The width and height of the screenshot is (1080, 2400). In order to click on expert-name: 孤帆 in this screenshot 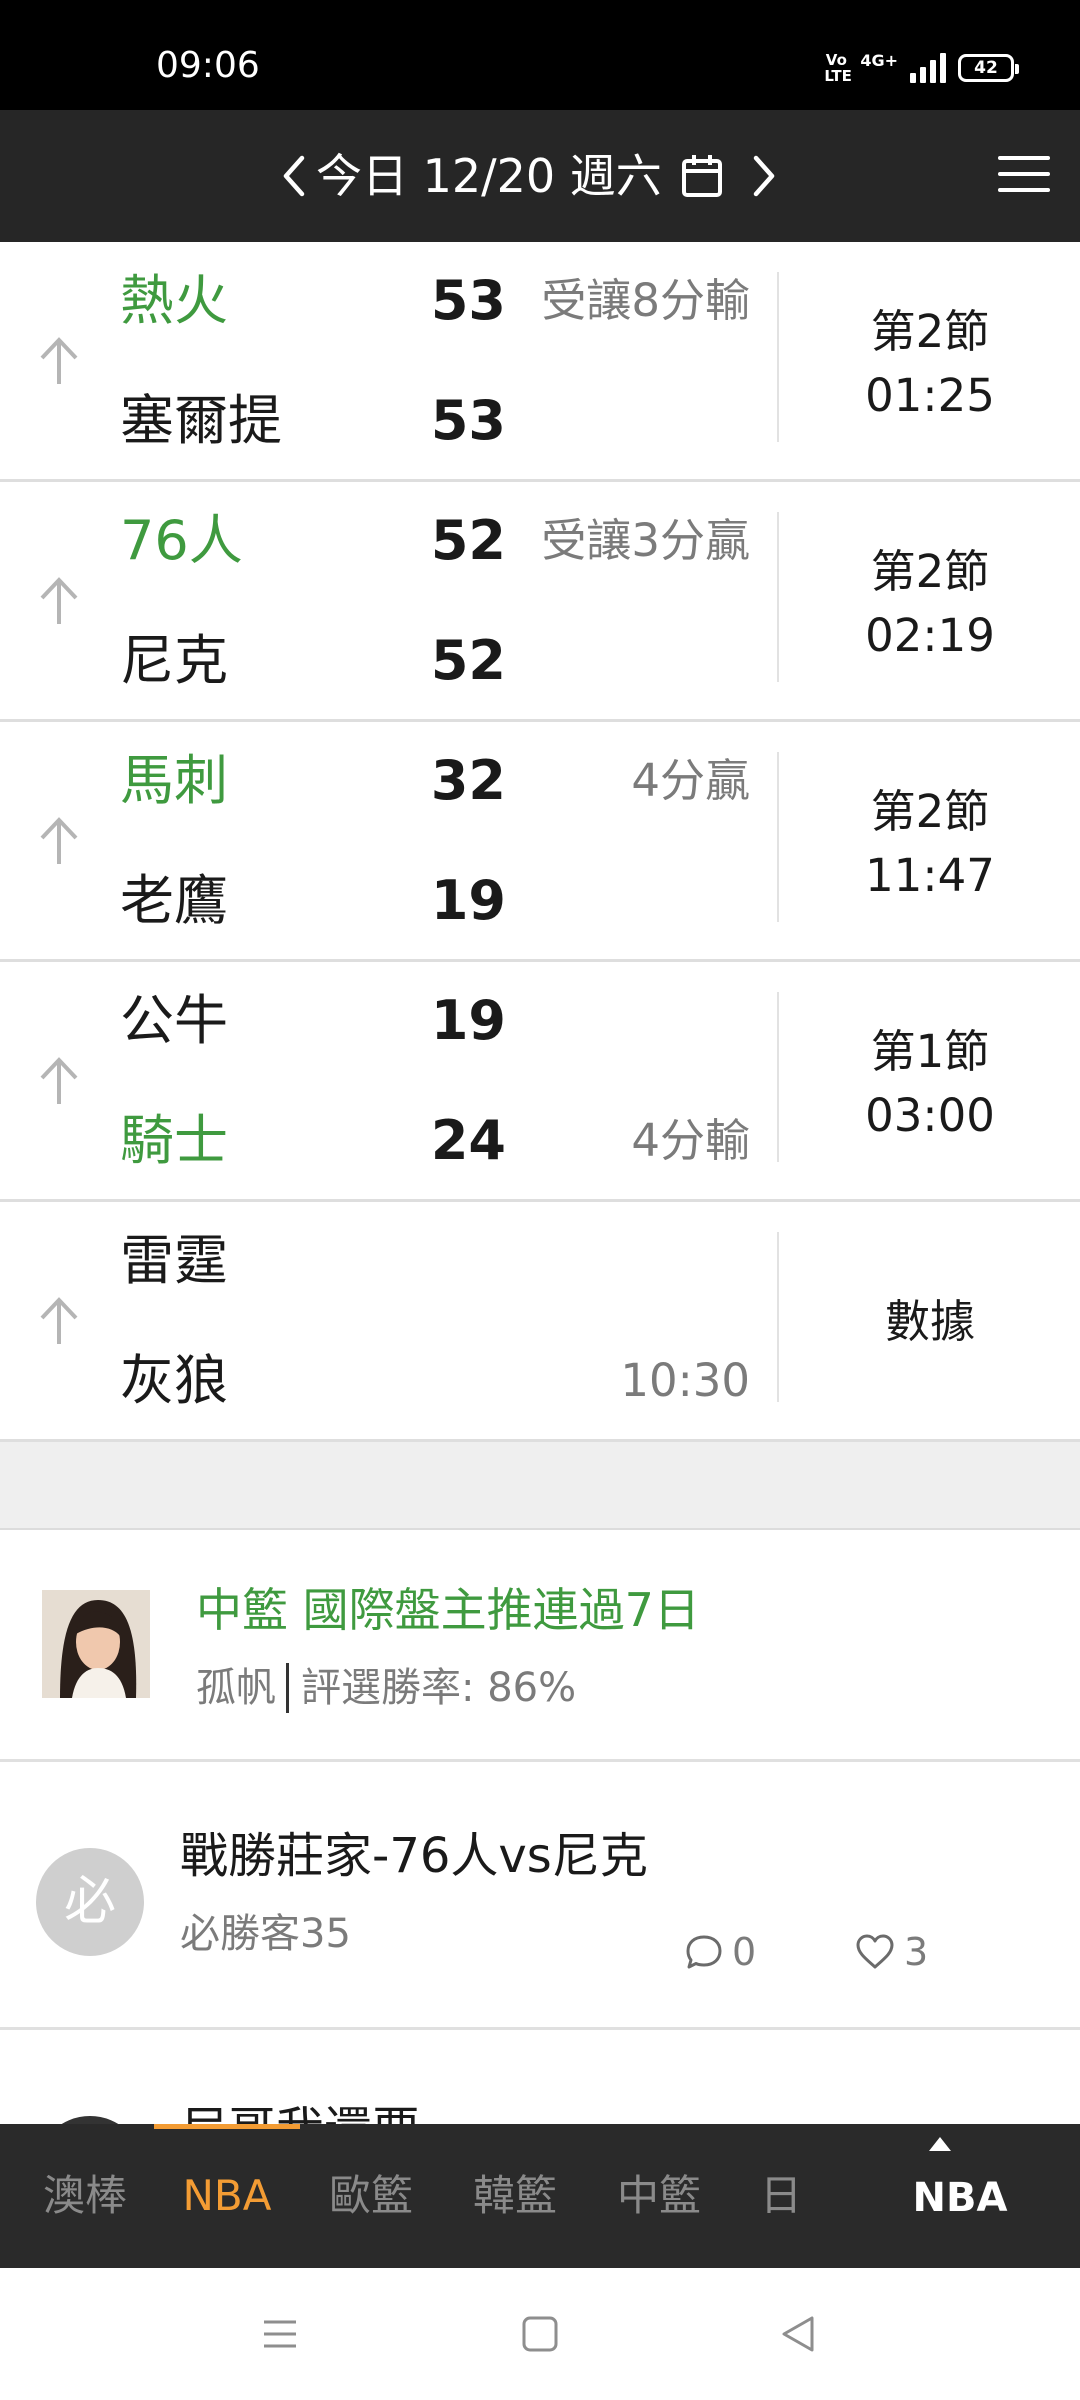, I will do `click(236, 1688)`.